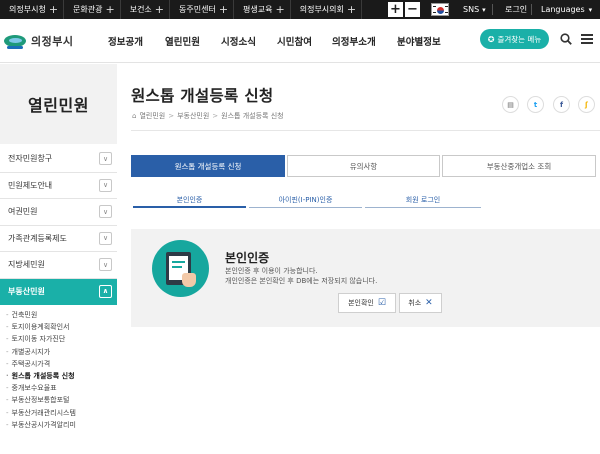  Describe the element at coordinates (208, 166) in the screenshot. I see `tab-onestop-registration: 원스톱 개설등록 신청` at that location.